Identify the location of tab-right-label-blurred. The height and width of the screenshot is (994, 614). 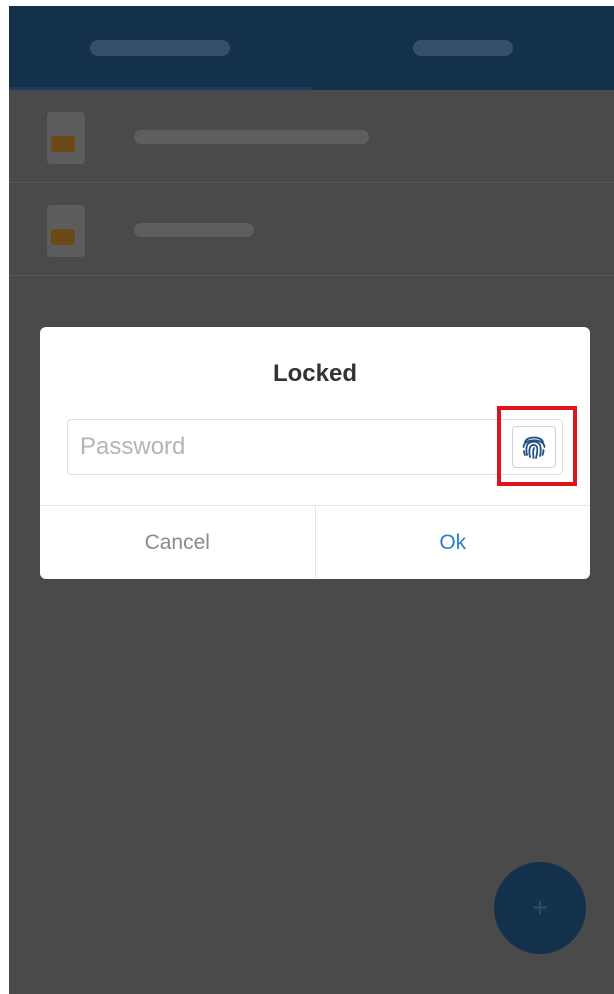
(462, 48).